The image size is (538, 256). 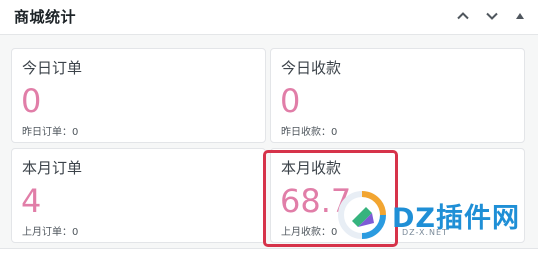 What do you see at coordinates (52, 168) in the screenshot?
I see `stat-label: 本月订单` at bounding box center [52, 168].